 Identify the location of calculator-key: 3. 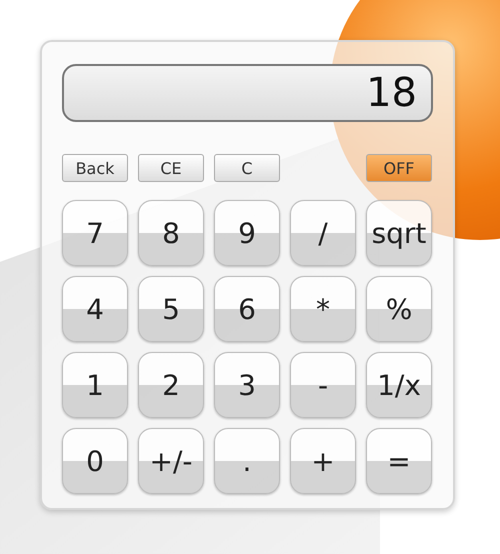
(247, 385).